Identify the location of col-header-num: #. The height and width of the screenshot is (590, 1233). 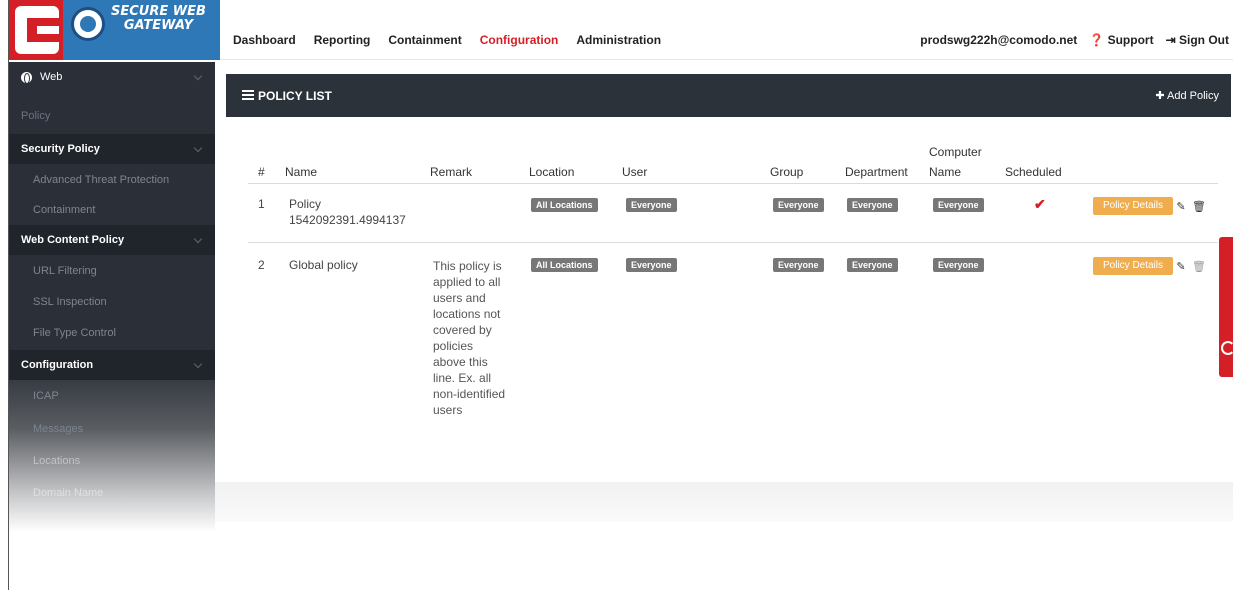
(261, 172).